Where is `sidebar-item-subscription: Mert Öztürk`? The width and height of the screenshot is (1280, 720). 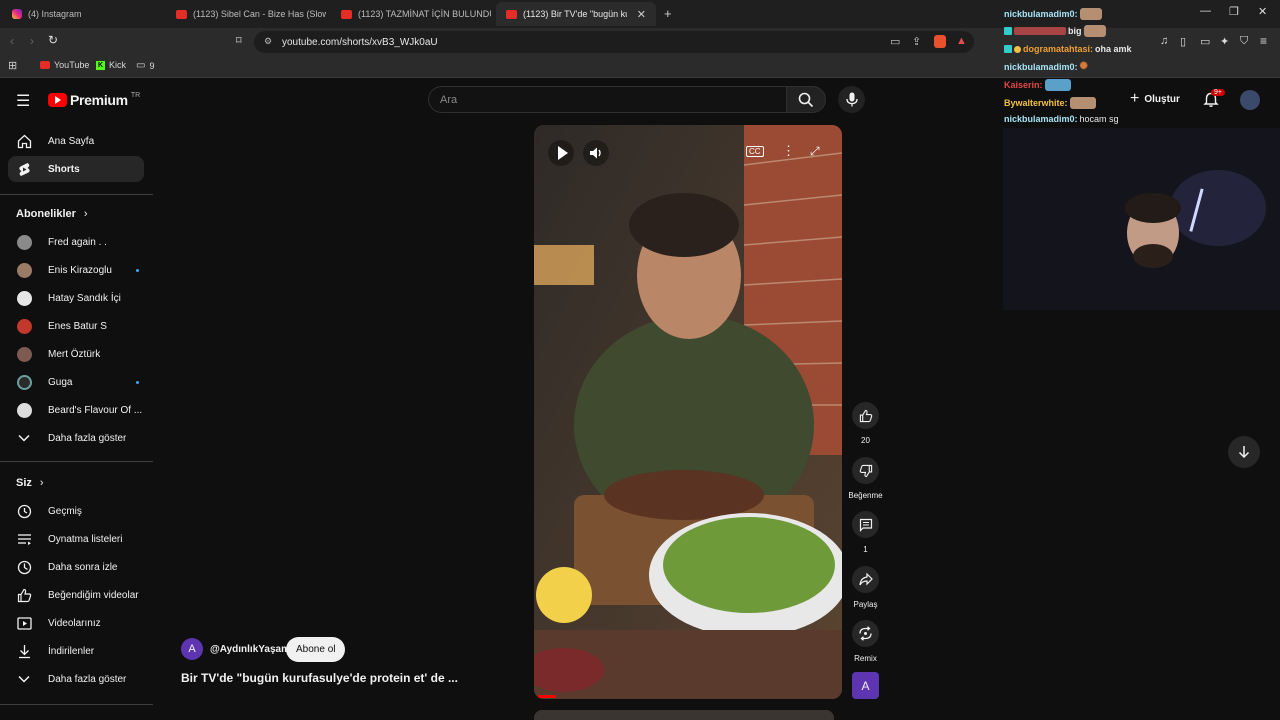
sidebar-item-subscription: Mert Öztürk is located at coordinates (76, 354).